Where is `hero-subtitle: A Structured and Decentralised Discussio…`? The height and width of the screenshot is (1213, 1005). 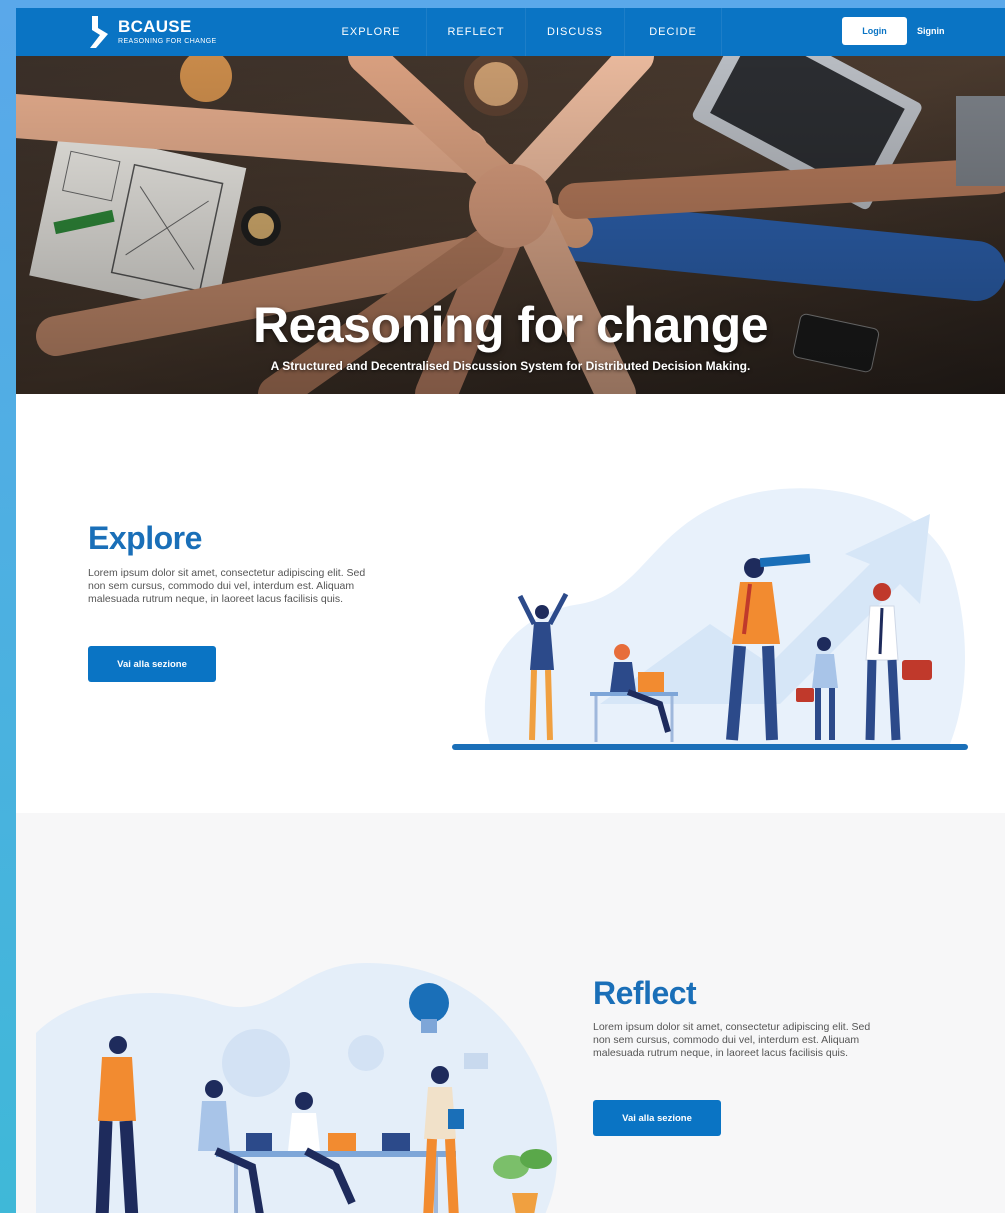 hero-subtitle: A Structured and Decentralised Discussio… is located at coordinates (510, 366).